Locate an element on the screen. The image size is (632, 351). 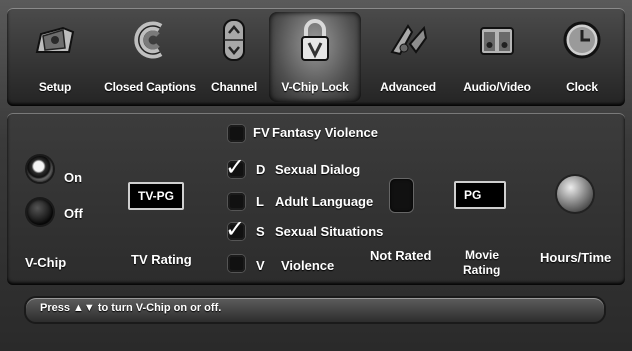
advanced-icon is located at coordinates (409, 40).